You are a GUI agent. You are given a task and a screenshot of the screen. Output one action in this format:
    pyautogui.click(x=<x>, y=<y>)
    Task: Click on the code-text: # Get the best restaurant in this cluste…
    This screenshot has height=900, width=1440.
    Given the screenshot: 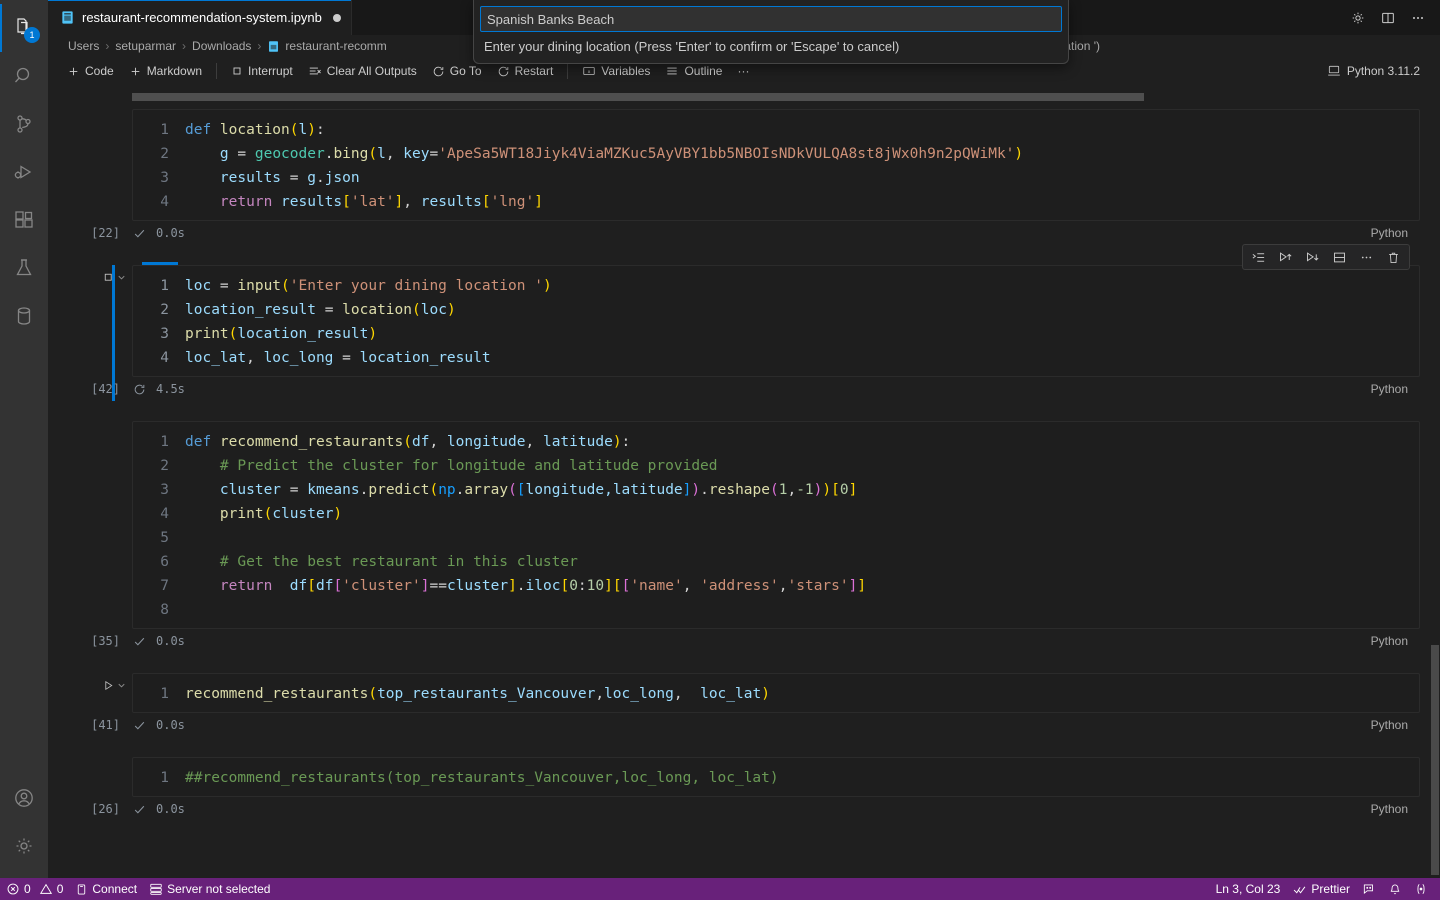 What is the action you would take?
    pyautogui.click(x=802, y=562)
    